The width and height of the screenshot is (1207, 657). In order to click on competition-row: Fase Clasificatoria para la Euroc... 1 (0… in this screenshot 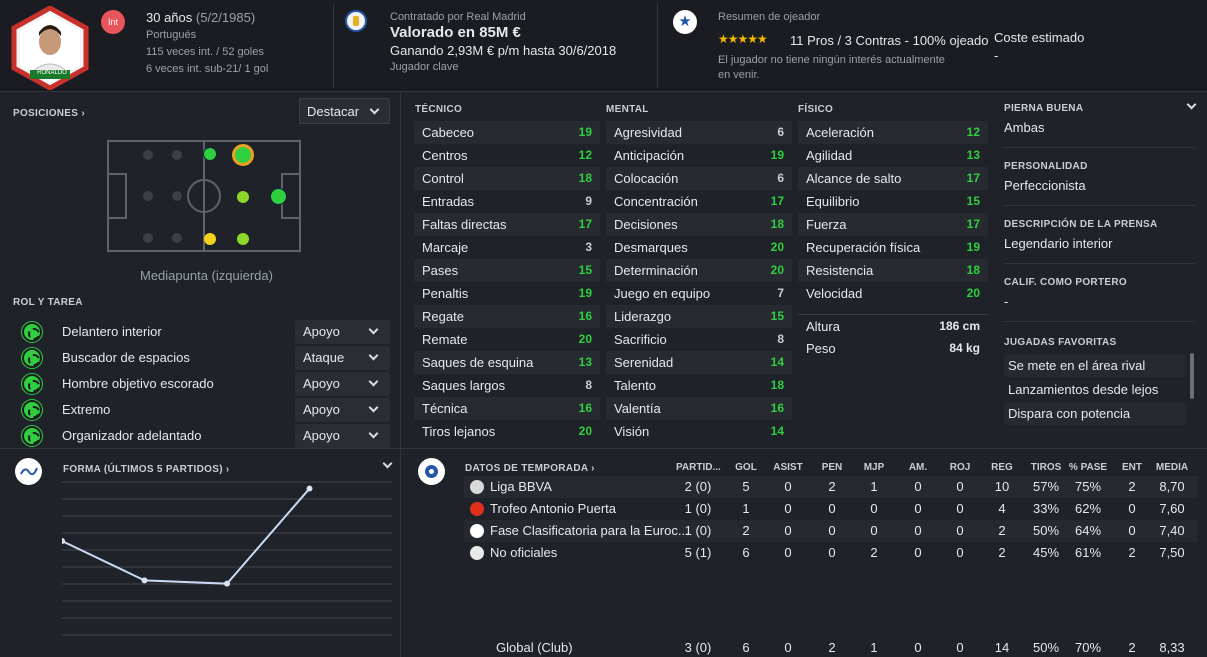, I will do `click(831, 531)`.